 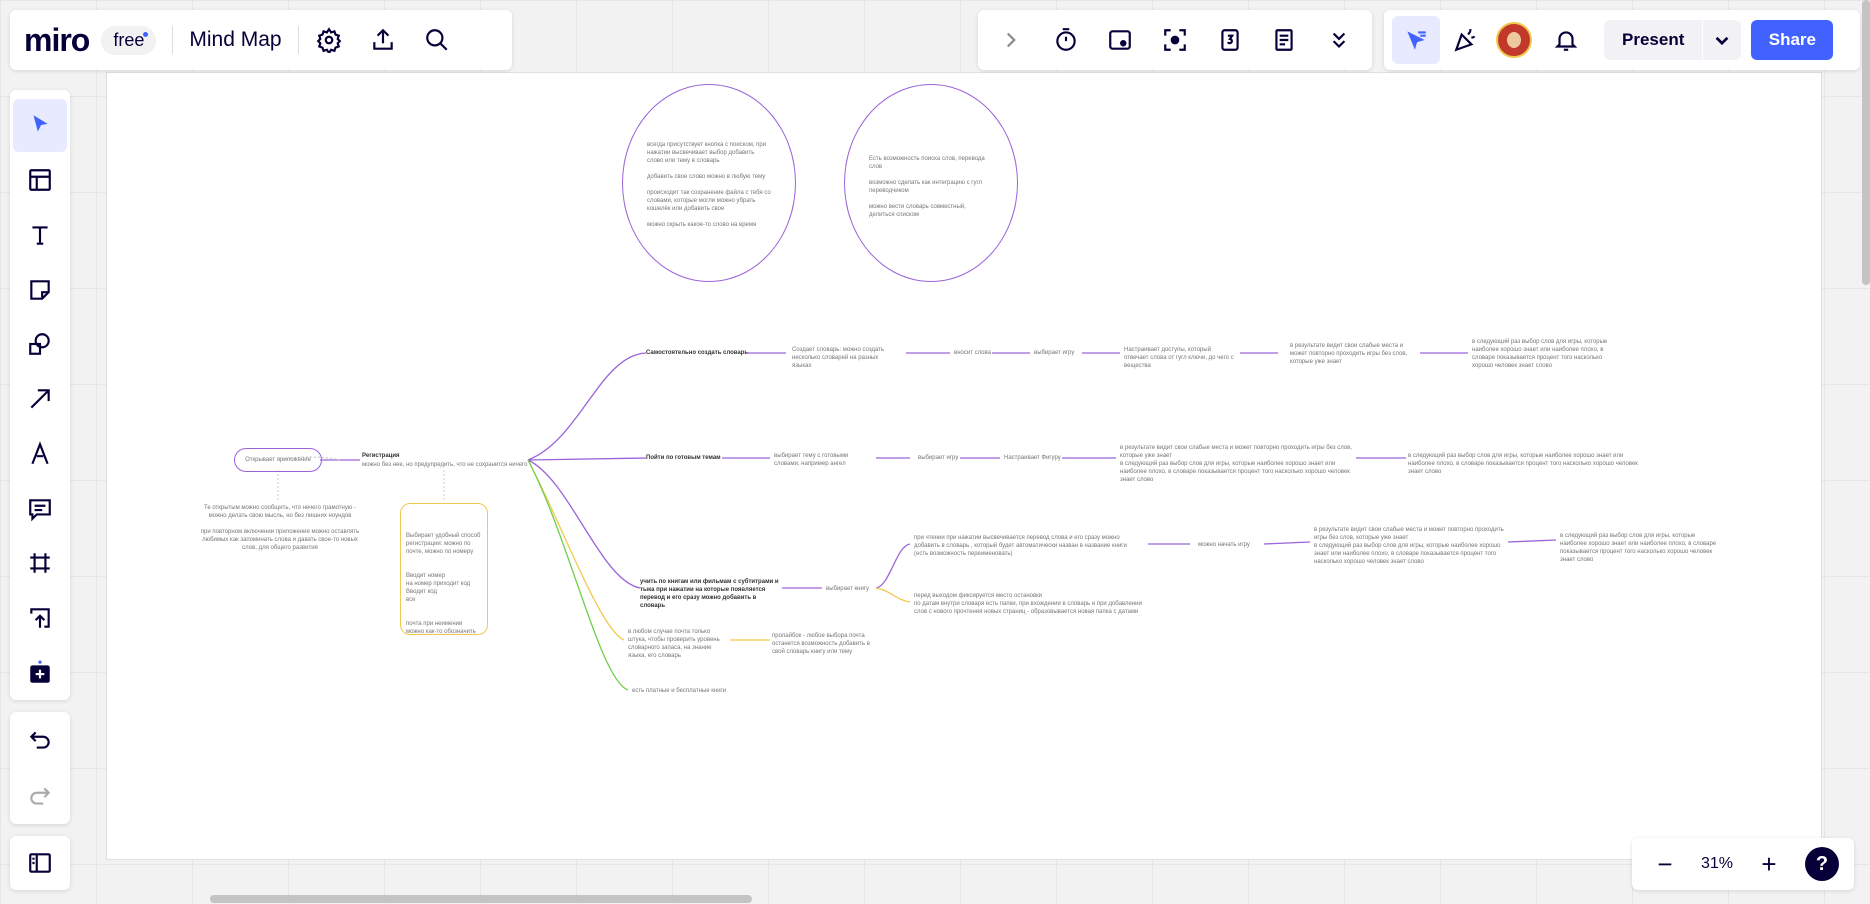 What do you see at coordinates (437, 40) in the screenshot?
I see `search-icon` at bounding box center [437, 40].